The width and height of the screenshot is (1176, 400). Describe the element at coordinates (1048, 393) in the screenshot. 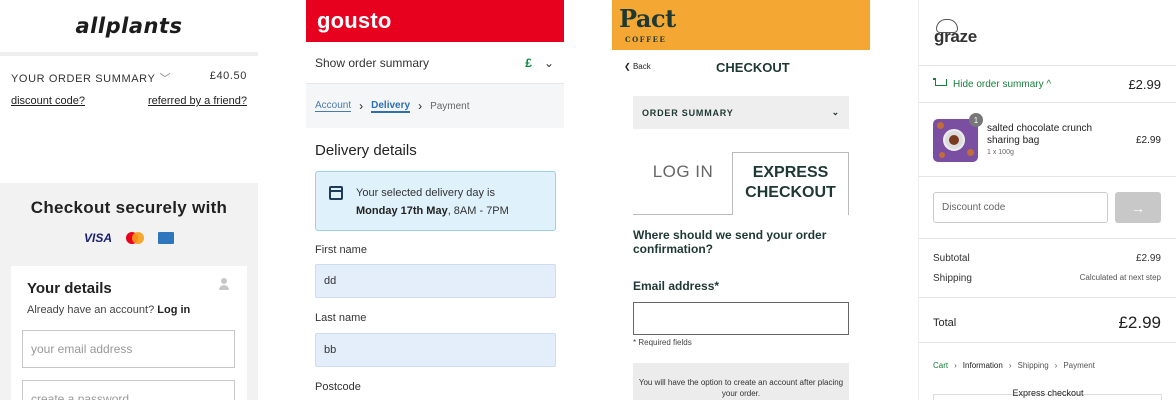

I see `express-checkout-label: Express checkout` at that location.